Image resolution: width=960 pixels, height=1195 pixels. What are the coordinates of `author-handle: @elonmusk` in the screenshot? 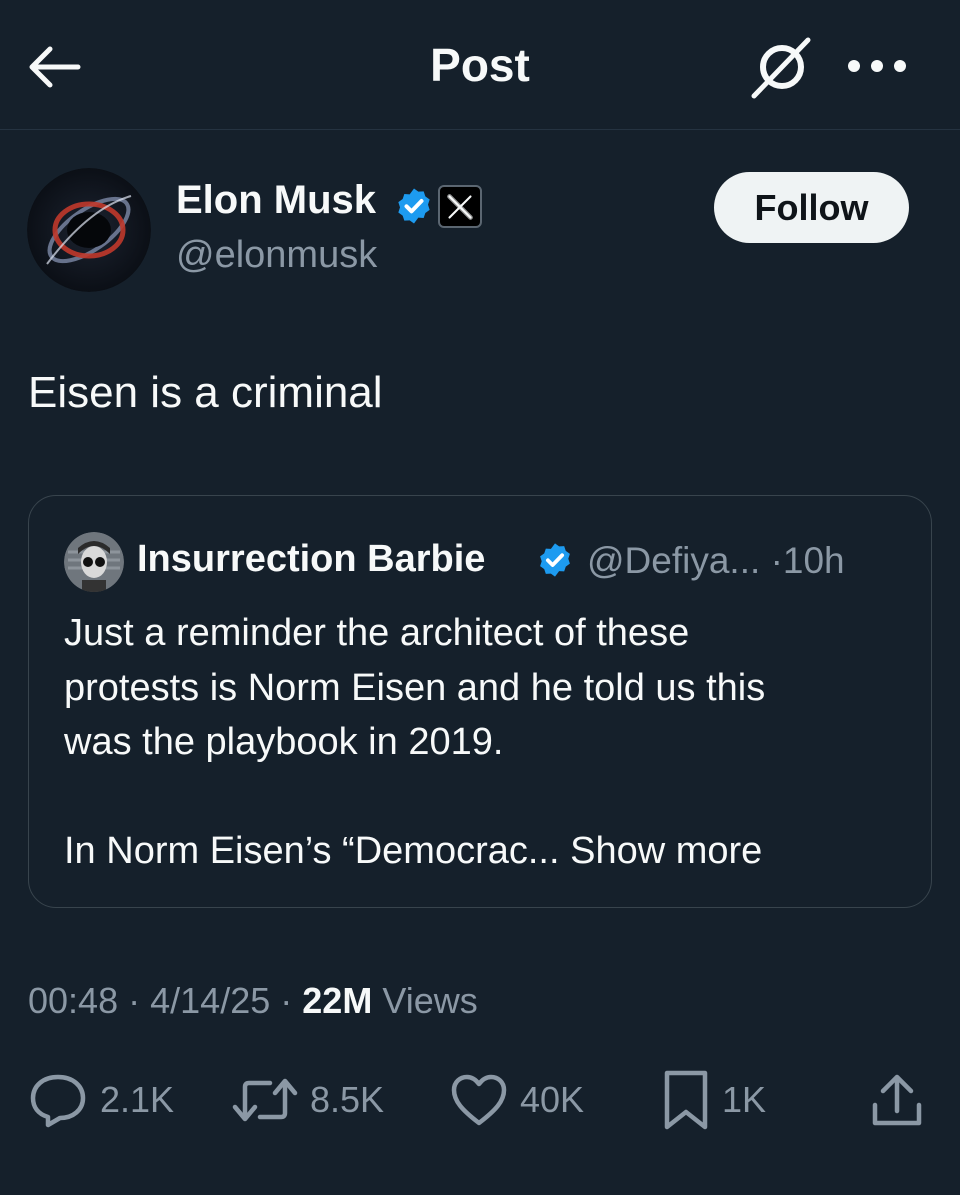 It's located at (276, 255).